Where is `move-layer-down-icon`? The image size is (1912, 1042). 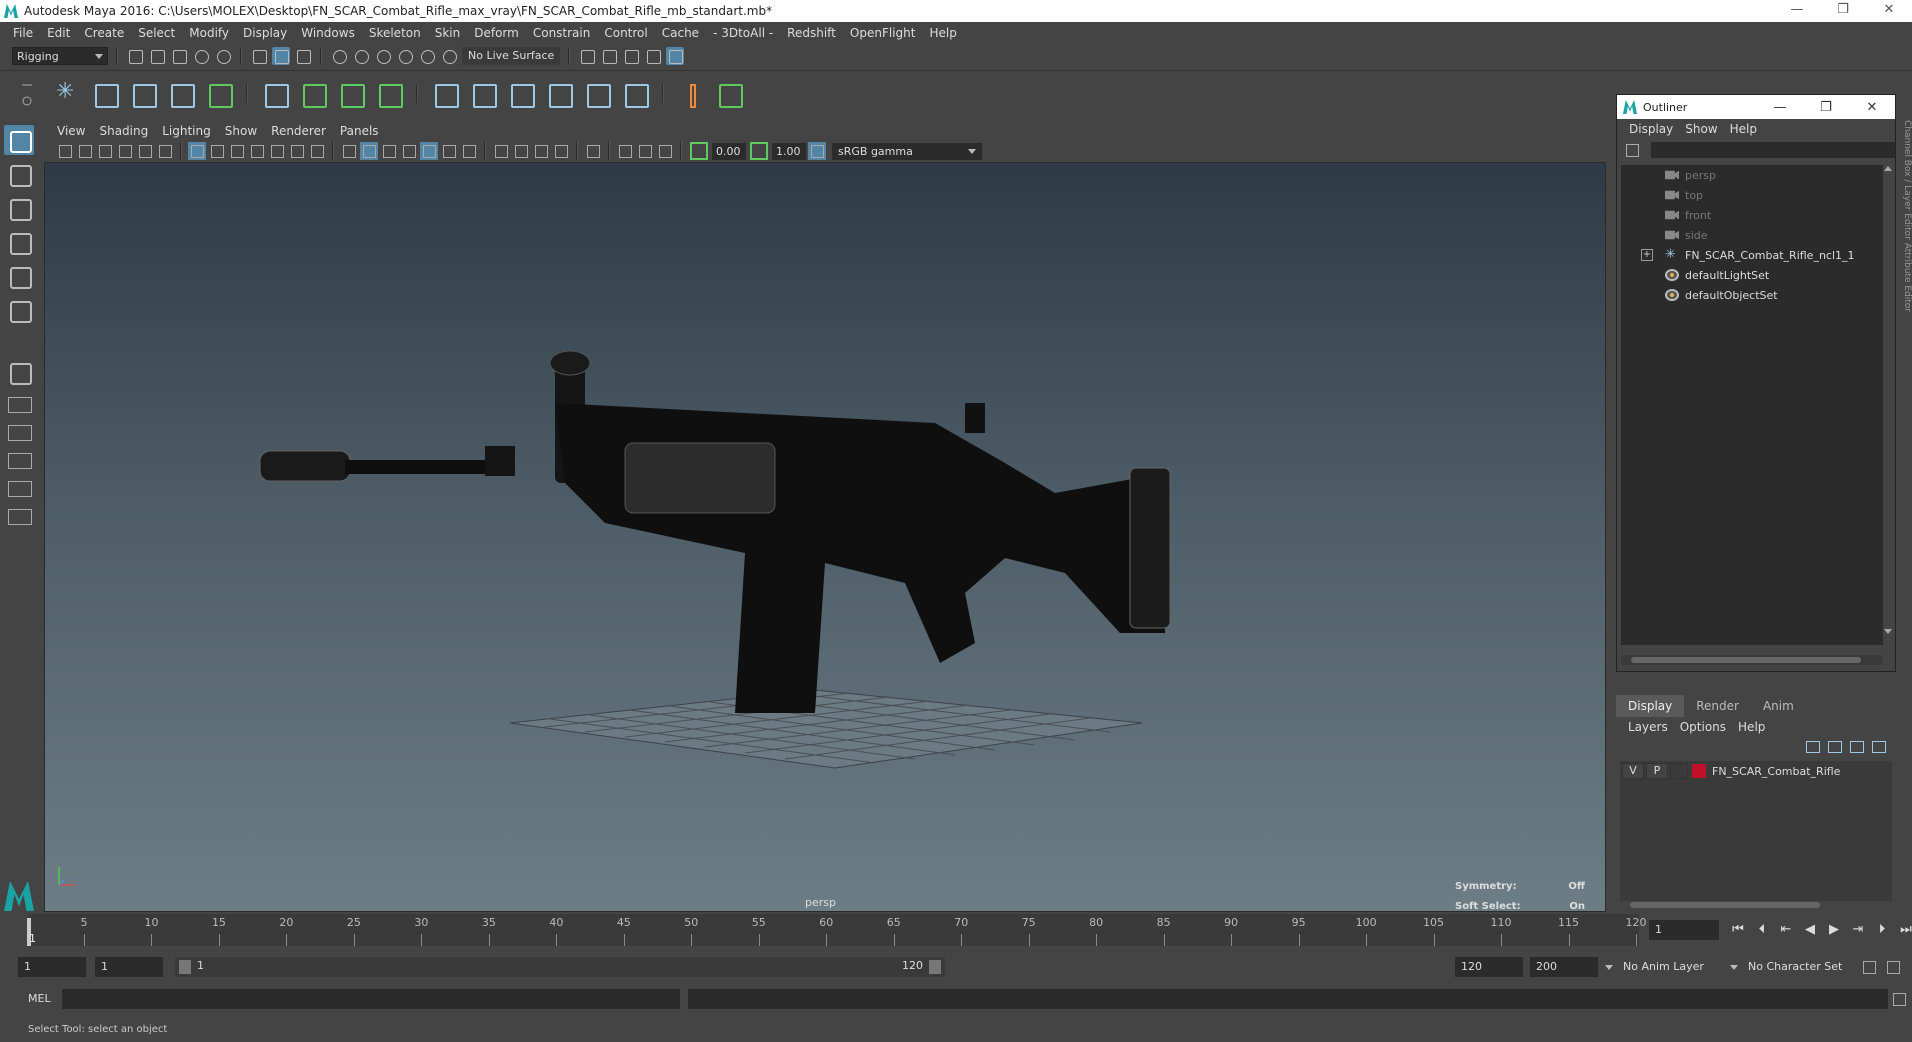
move-layer-down-icon is located at coordinates (1835, 747).